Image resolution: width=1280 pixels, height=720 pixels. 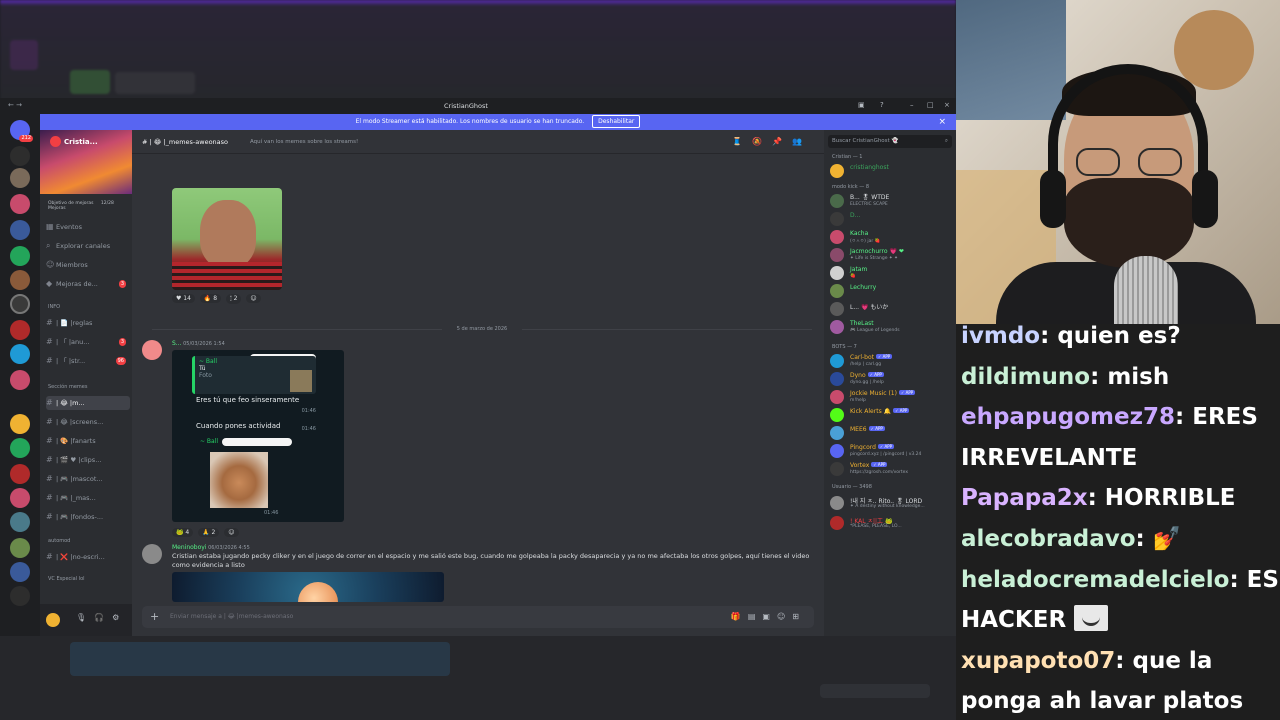 I want to click on date-divider: 5 de marzo de 2026, so click(x=482, y=329).